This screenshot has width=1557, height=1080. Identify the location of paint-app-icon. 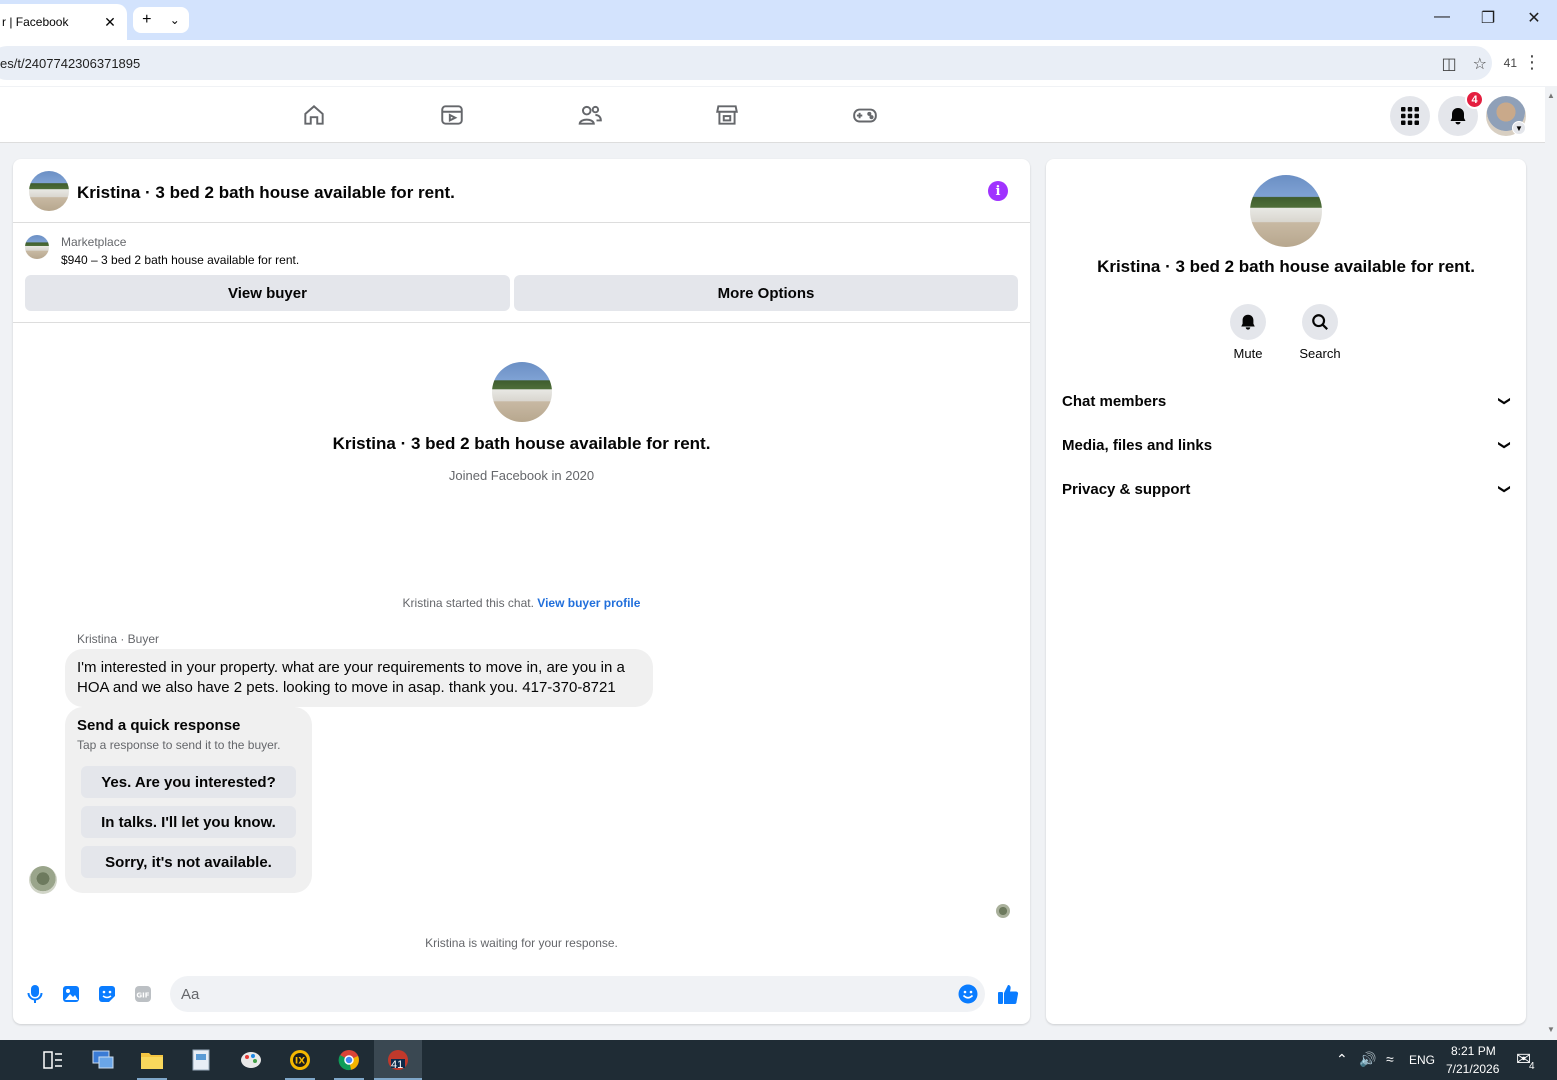
(251, 1060).